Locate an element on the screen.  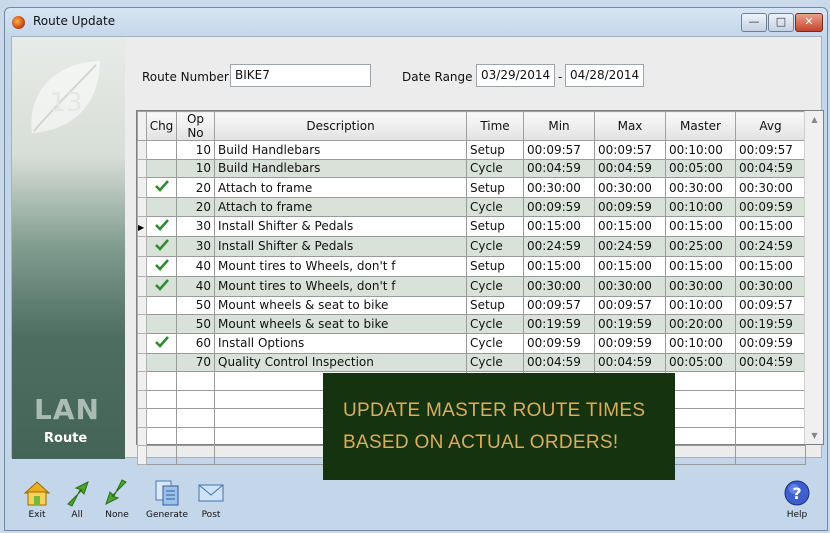
row-selector: ▶ is located at coordinates (142, 226).